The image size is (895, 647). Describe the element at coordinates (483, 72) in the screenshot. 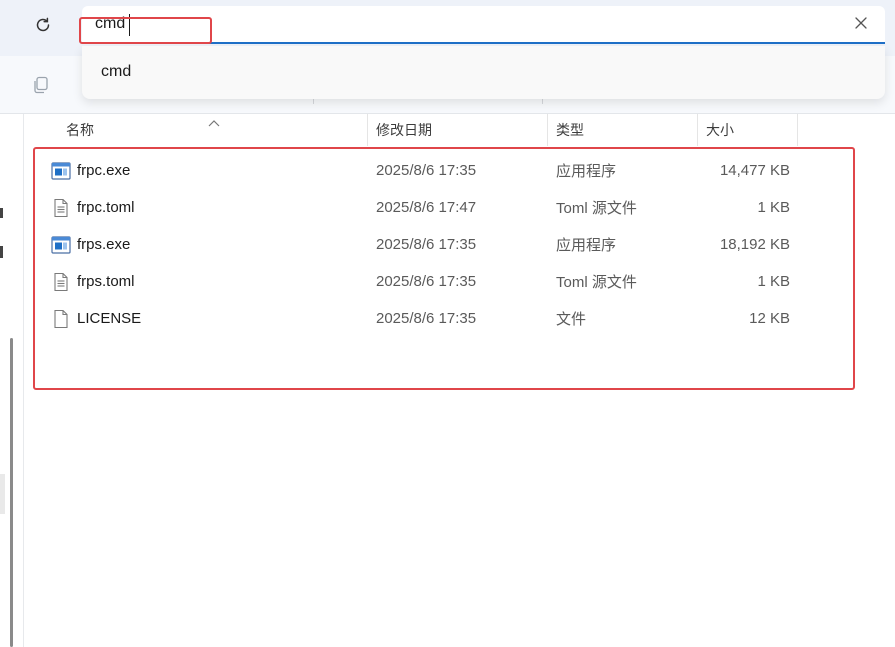

I see `address-suggestions: cmd` at that location.